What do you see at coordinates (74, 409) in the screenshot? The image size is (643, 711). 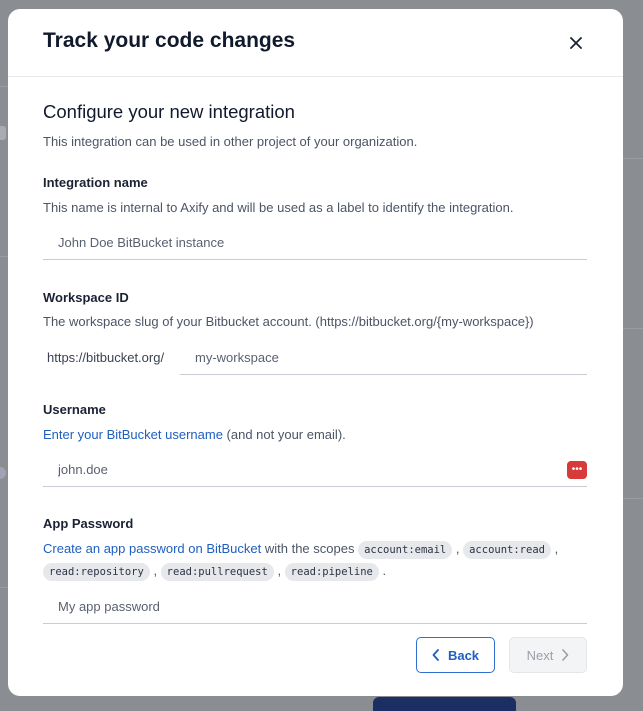 I see `username-label: Username` at bounding box center [74, 409].